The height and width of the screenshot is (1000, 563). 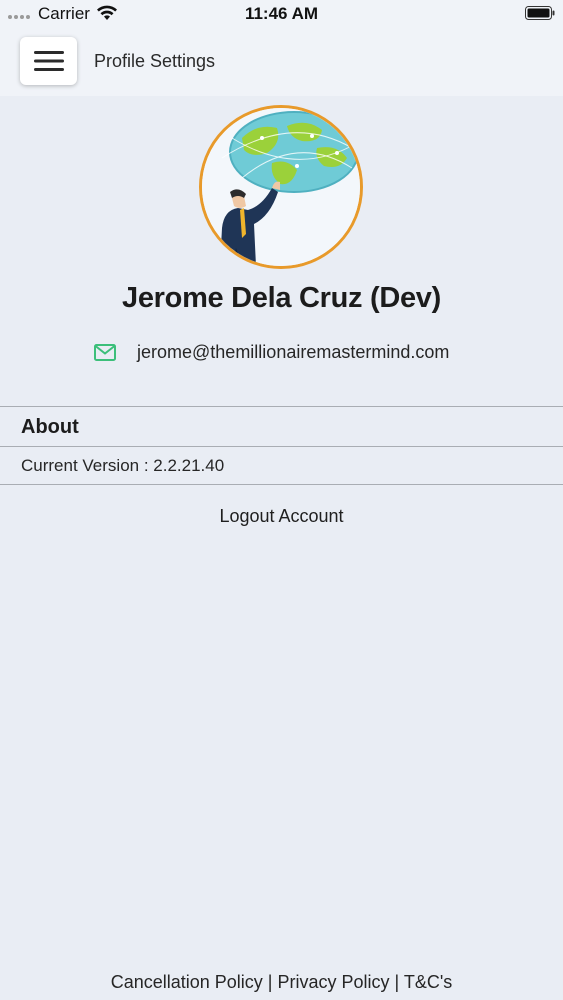 I want to click on privacy-policy-link: Privacy Policy, so click(x=333, y=982).